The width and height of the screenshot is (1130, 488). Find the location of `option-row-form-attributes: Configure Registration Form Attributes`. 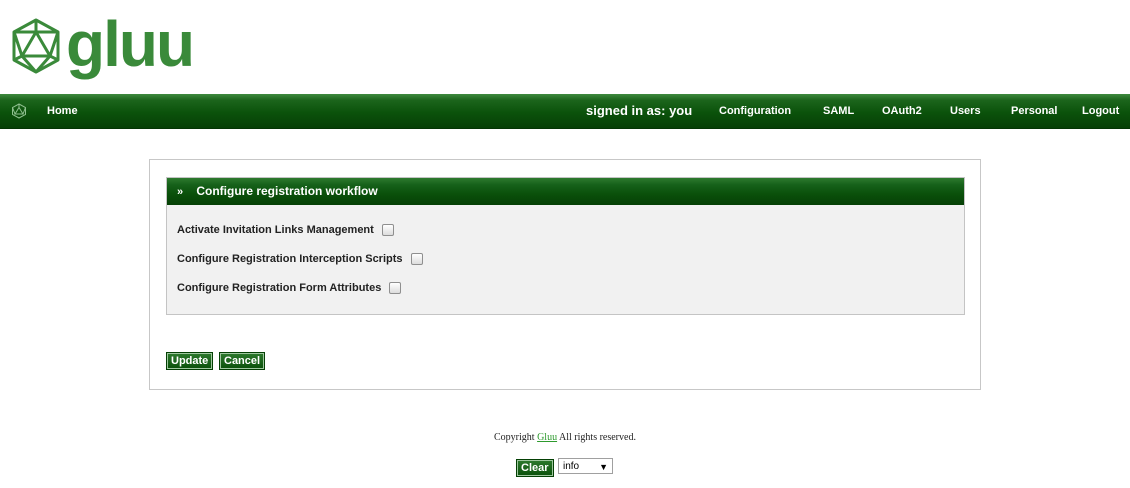

option-row-form-attributes: Configure Registration Form Attributes is located at coordinates (289, 288).